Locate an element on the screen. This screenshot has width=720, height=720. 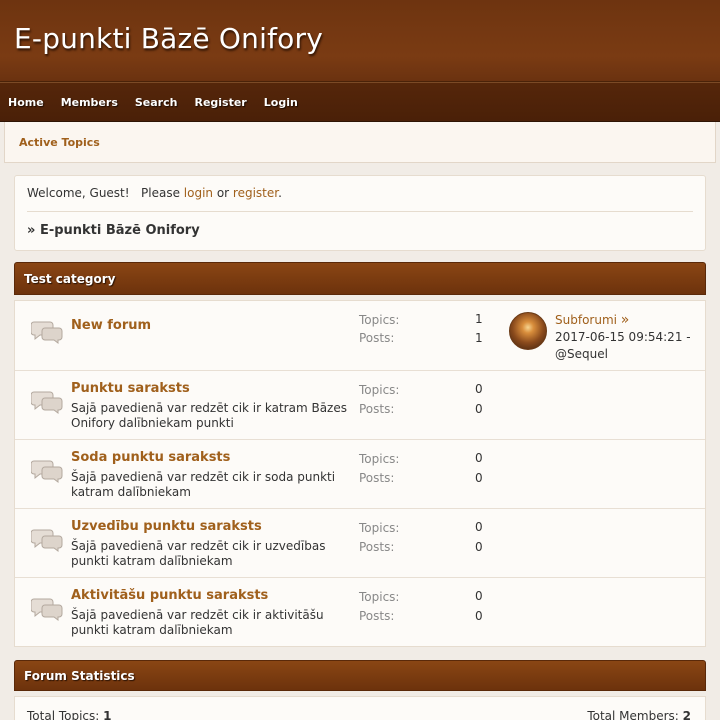
welcome-or: or is located at coordinates (223, 193).